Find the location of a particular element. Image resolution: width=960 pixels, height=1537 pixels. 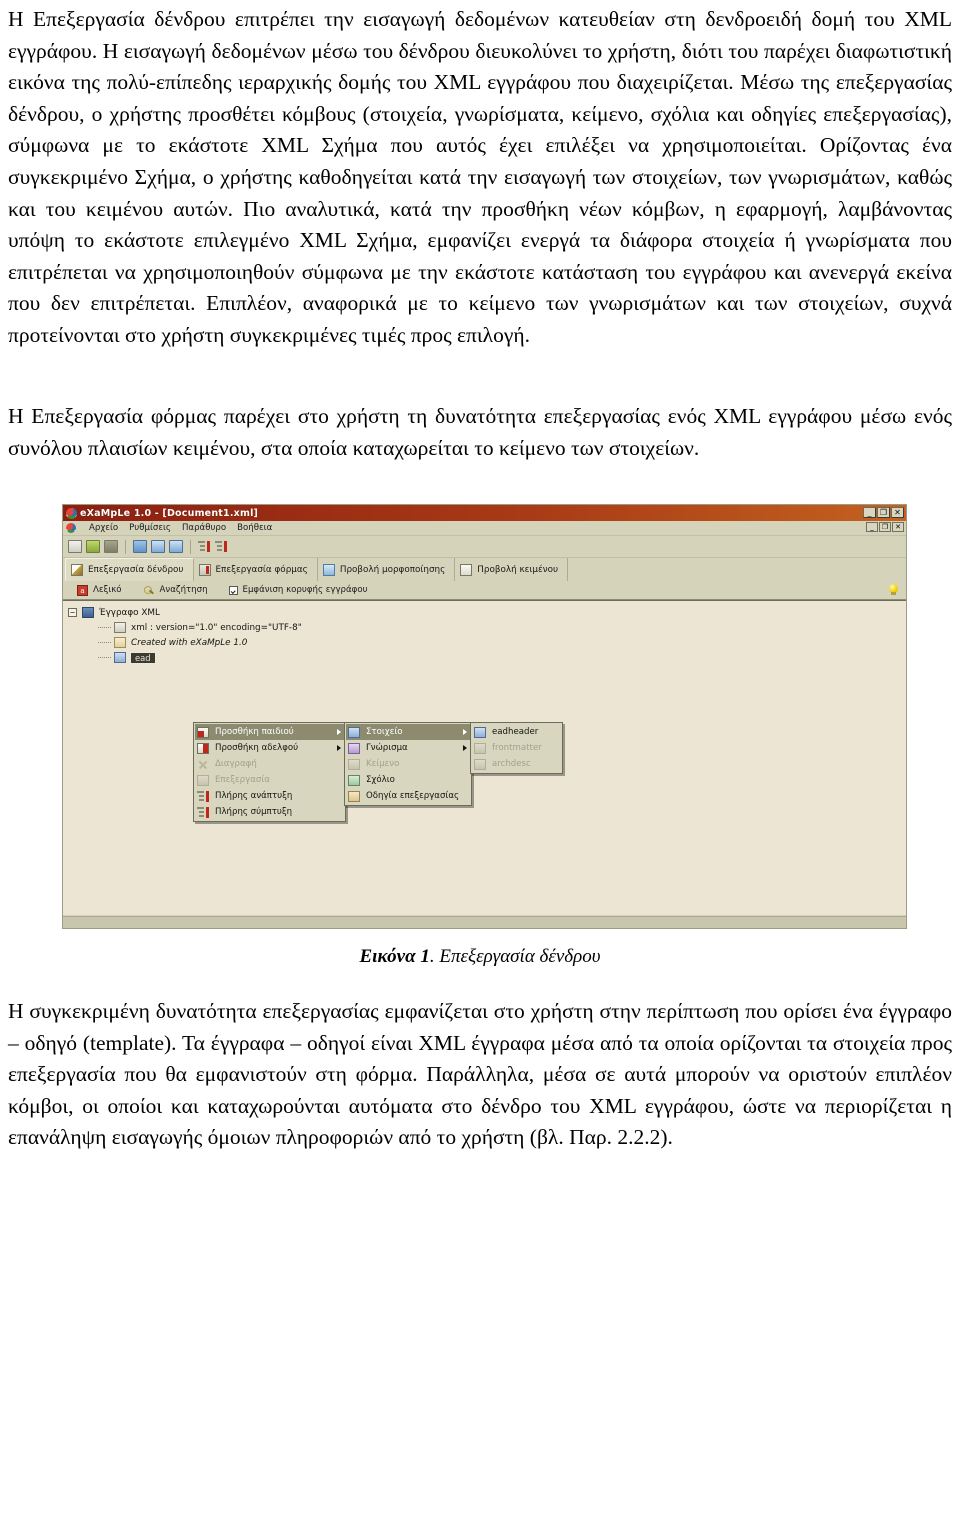

delete-icon is located at coordinates (203, 764).